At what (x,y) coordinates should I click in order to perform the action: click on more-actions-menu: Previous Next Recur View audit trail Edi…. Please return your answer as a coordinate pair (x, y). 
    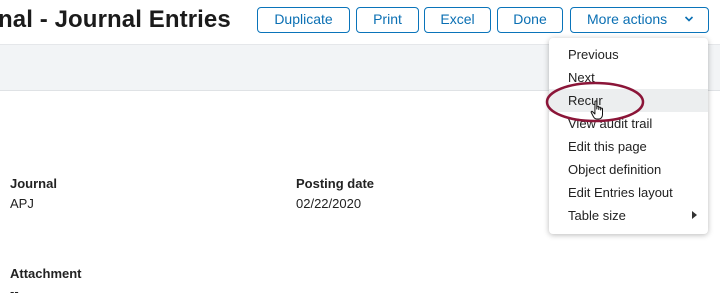
    Looking at the image, I should click on (628, 136).